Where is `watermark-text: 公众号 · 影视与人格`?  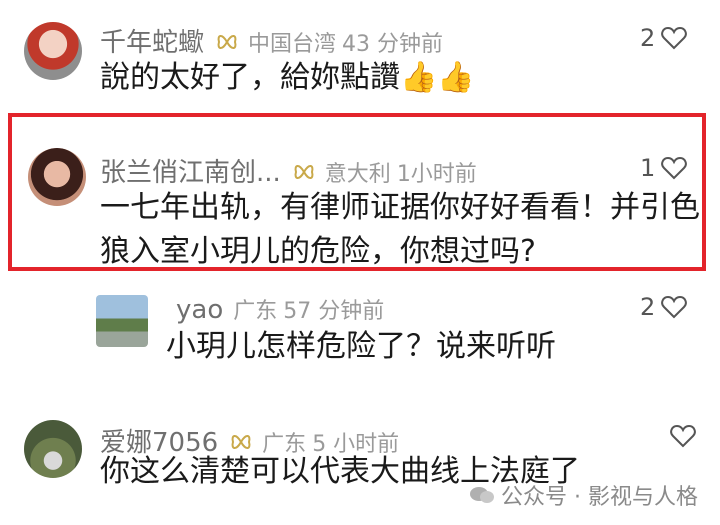 watermark-text: 公众号 · 影视与人格 is located at coordinates (599, 497).